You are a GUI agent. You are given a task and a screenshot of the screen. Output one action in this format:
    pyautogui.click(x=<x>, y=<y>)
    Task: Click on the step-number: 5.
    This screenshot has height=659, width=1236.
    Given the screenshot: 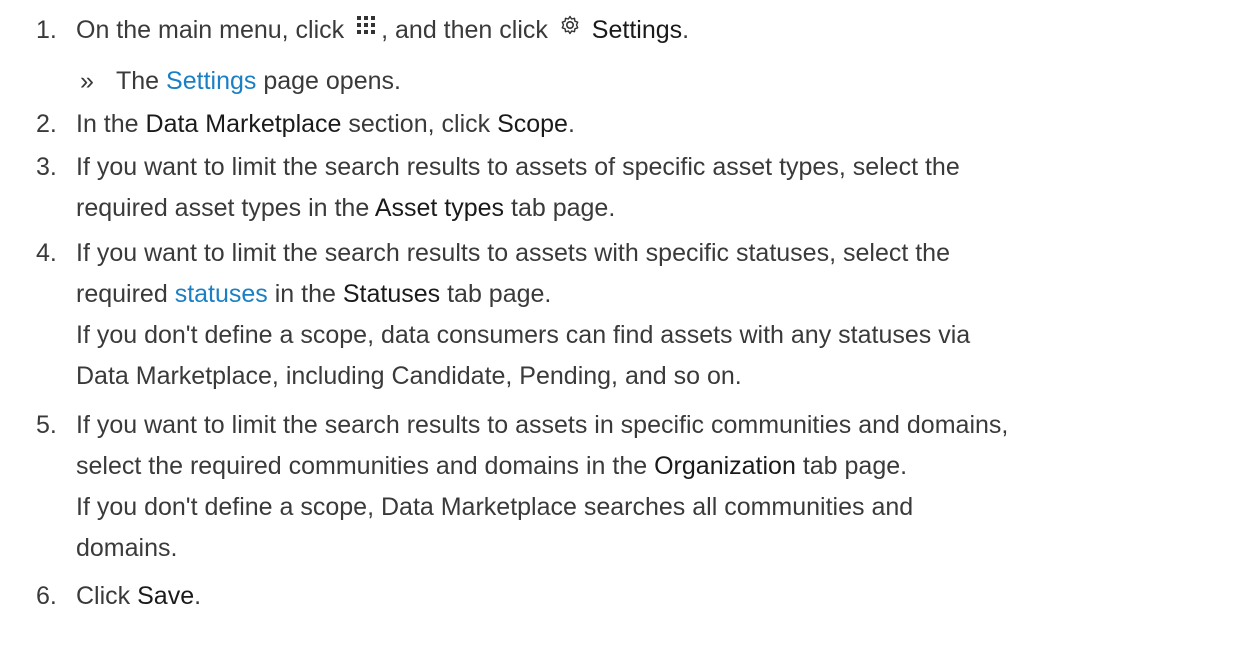 What is the action you would take?
    pyautogui.click(x=46, y=425)
    